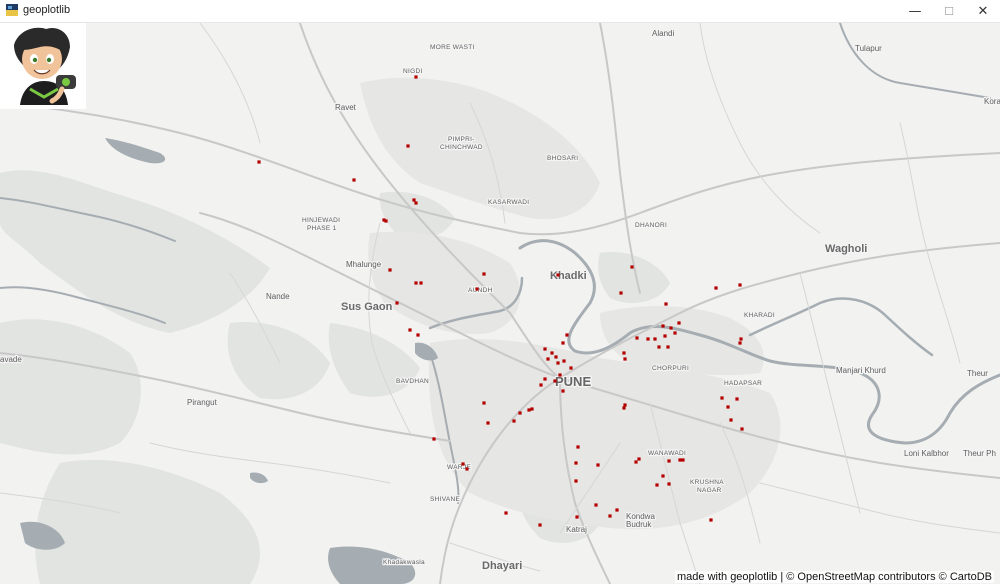 The height and width of the screenshot is (584, 1000). Describe the element at coordinates (707, 482) in the screenshot. I see `place-label: KRUSHNA` at that location.